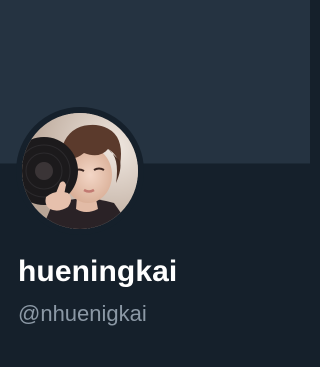 The height and width of the screenshot is (367, 320). Describe the element at coordinates (82, 313) in the screenshot. I see `username-handle: @nhuenigkai` at that location.